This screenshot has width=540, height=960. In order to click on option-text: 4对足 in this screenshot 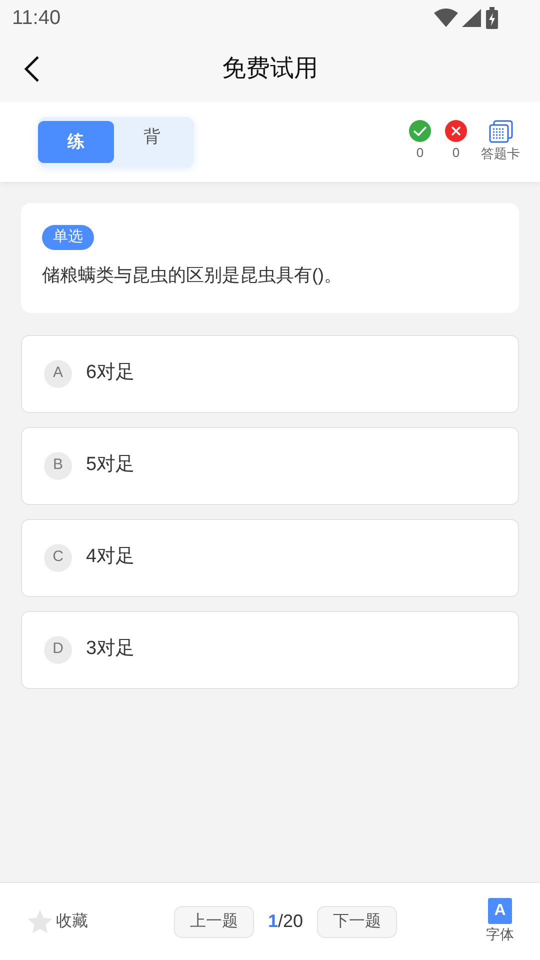, I will do `click(110, 557)`.